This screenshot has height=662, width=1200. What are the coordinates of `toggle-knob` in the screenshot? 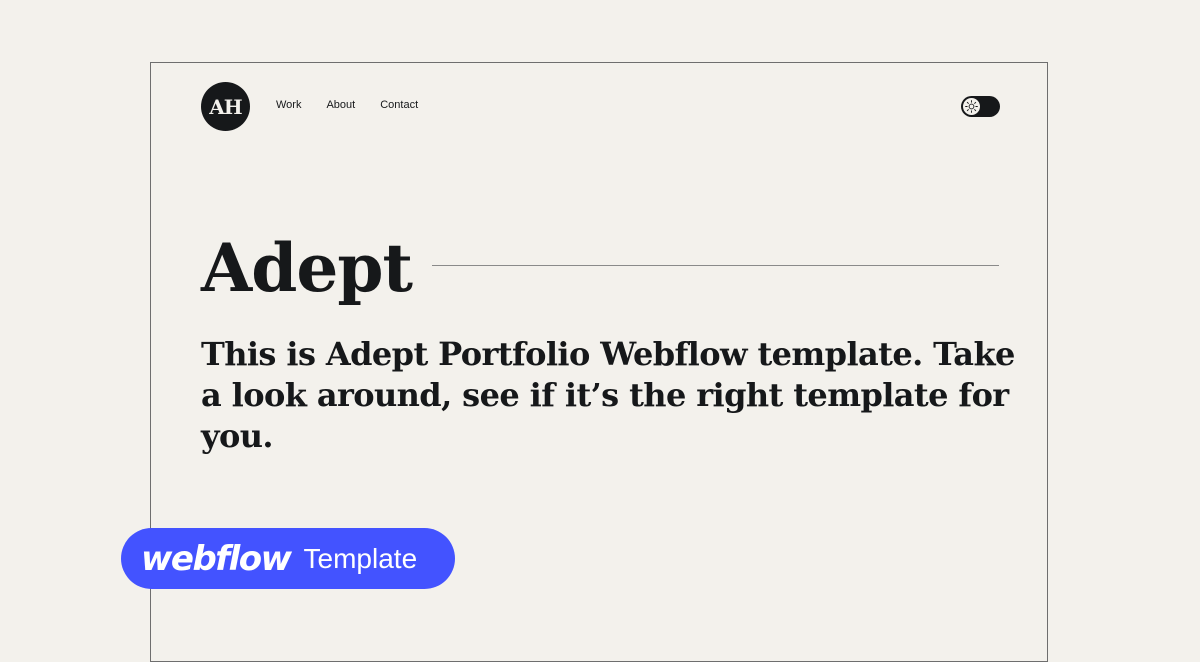 It's located at (971, 106).